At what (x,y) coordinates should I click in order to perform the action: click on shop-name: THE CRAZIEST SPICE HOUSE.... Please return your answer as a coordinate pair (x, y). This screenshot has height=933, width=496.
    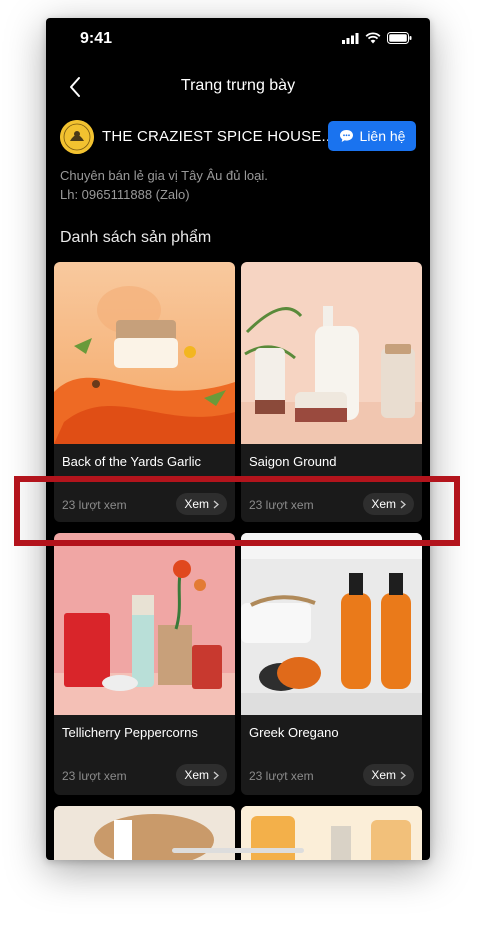
    Looking at the image, I should click on (218, 136).